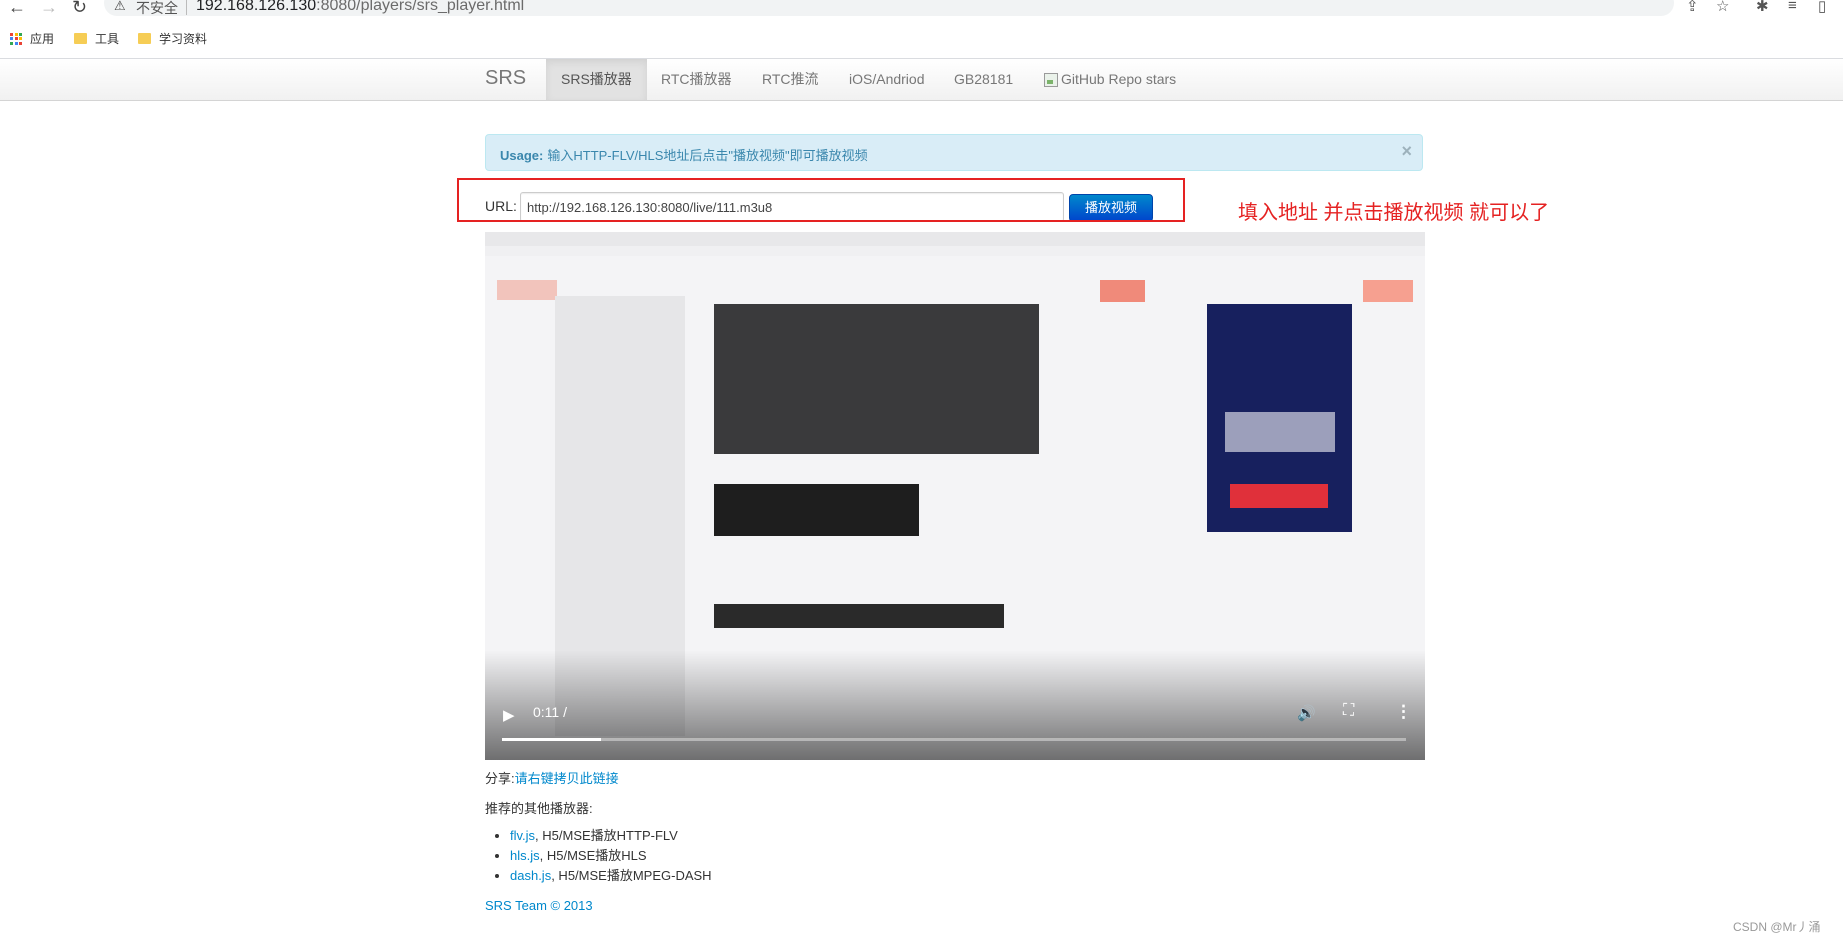 The height and width of the screenshot is (943, 1843). Describe the element at coordinates (1777, 927) in the screenshot. I see `watermark: CSDN @Mr丿涌` at that location.